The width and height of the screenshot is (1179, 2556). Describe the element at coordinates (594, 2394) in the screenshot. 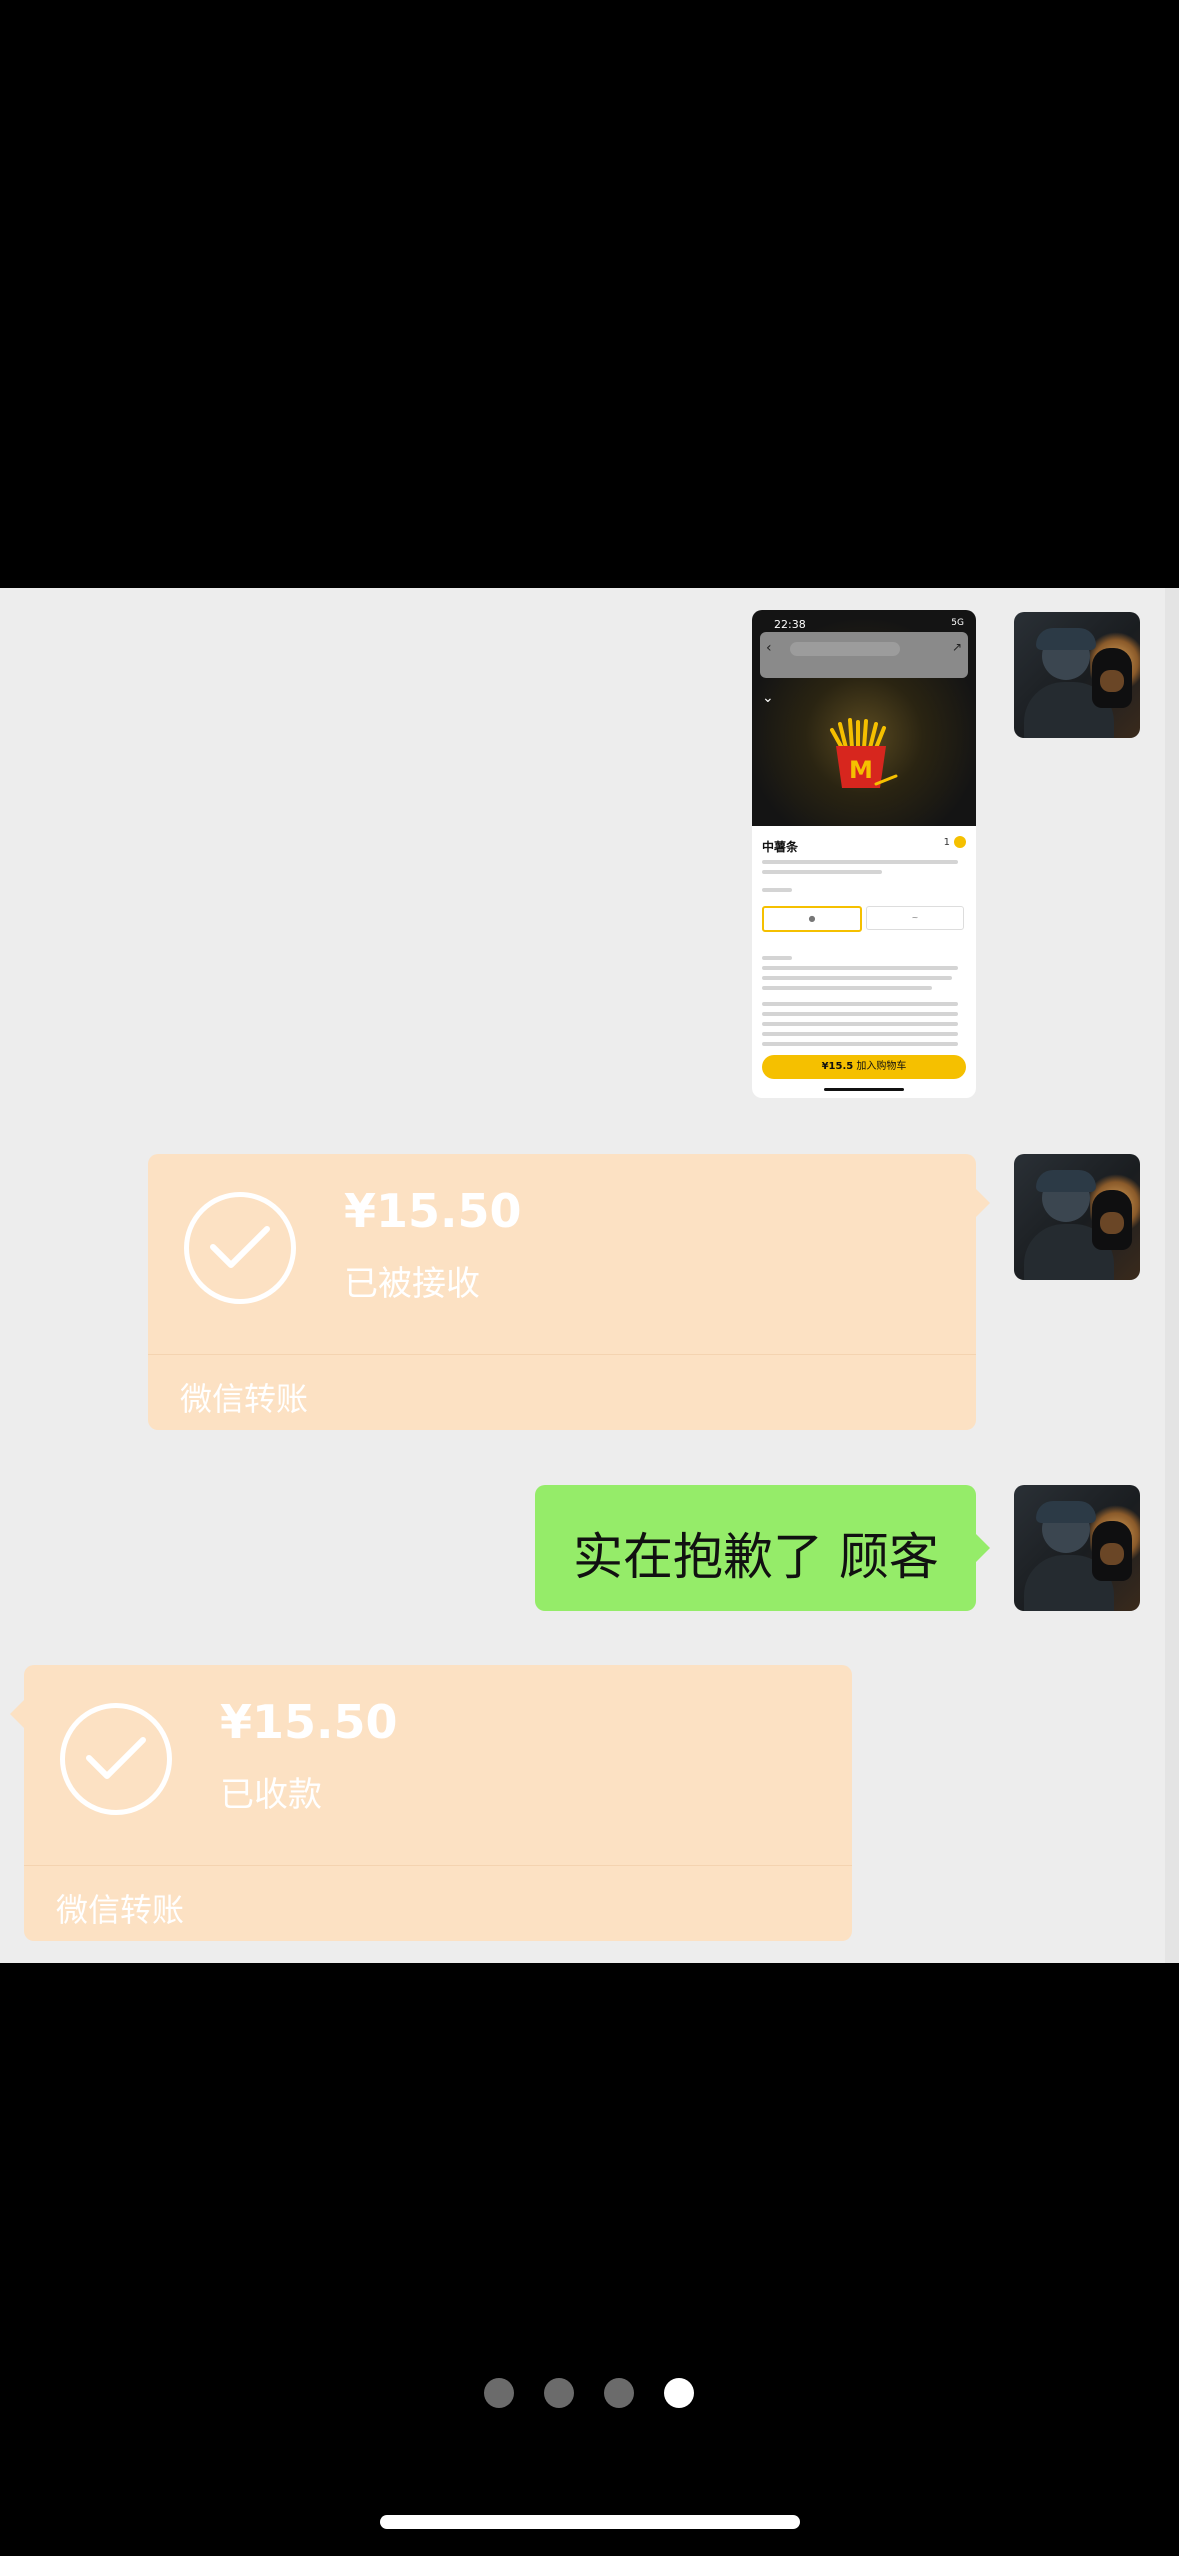

I see `page-indicator` at that location.